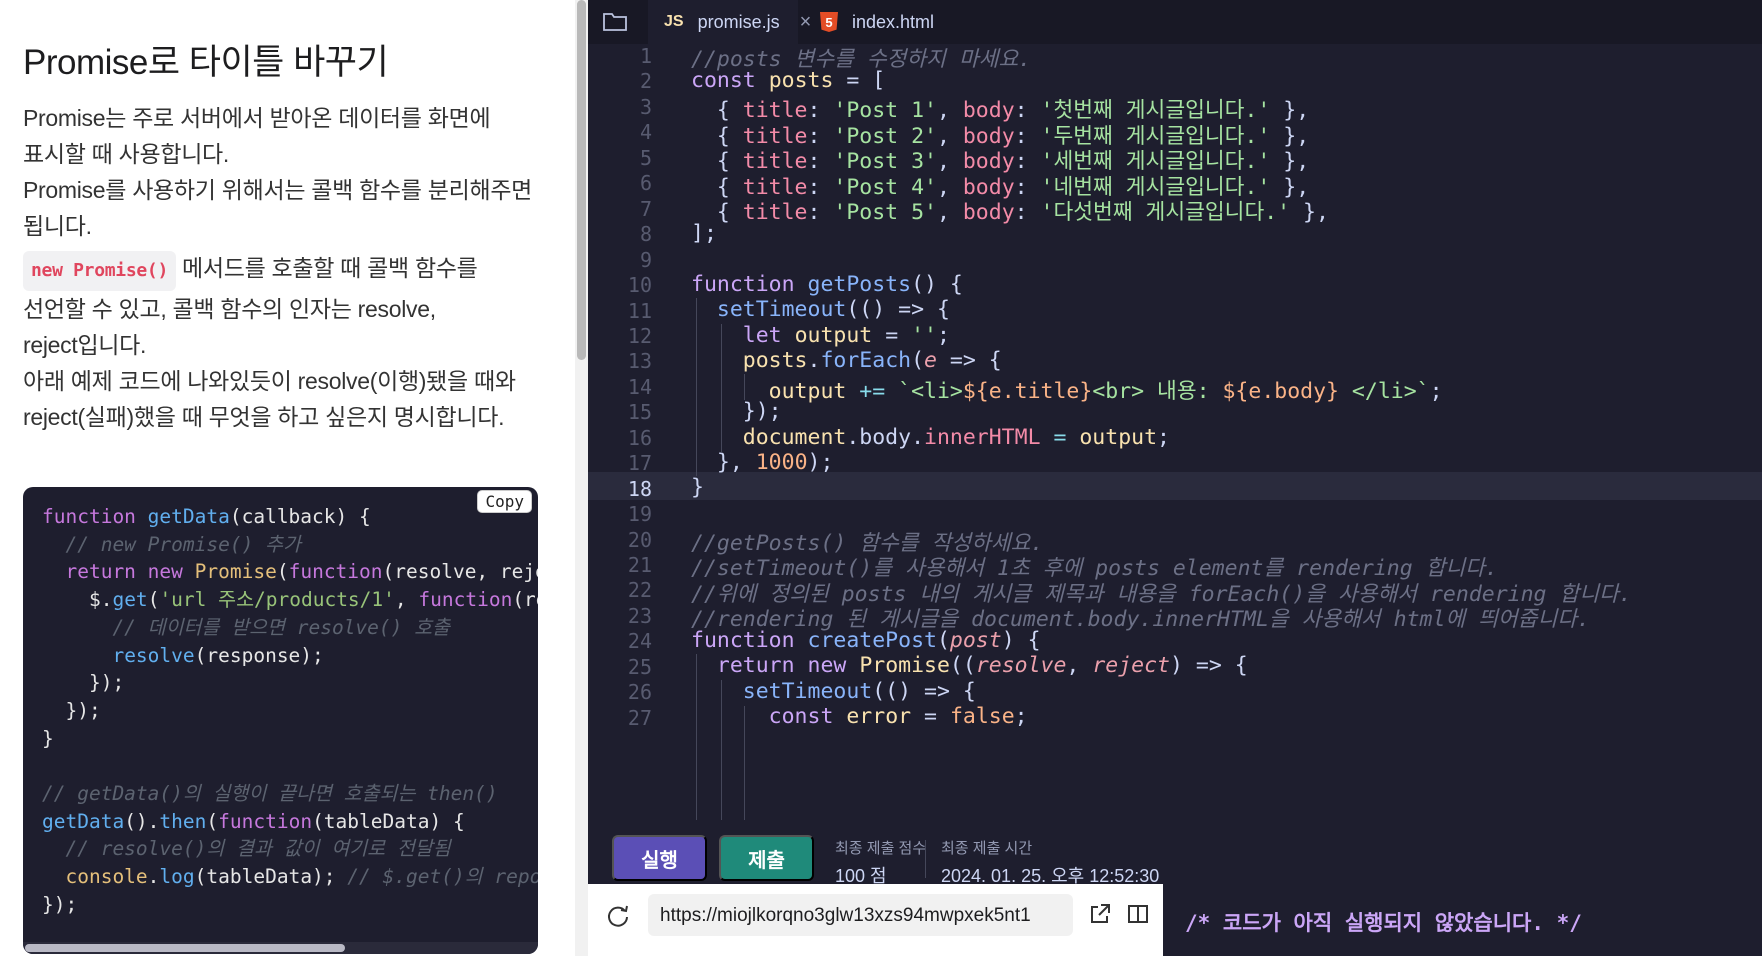 The width and height of the screenshot is (1762, 956). Describe the element at coordinates (893, 21) in the screenshot. I see `tab-label: index.html` at that location.